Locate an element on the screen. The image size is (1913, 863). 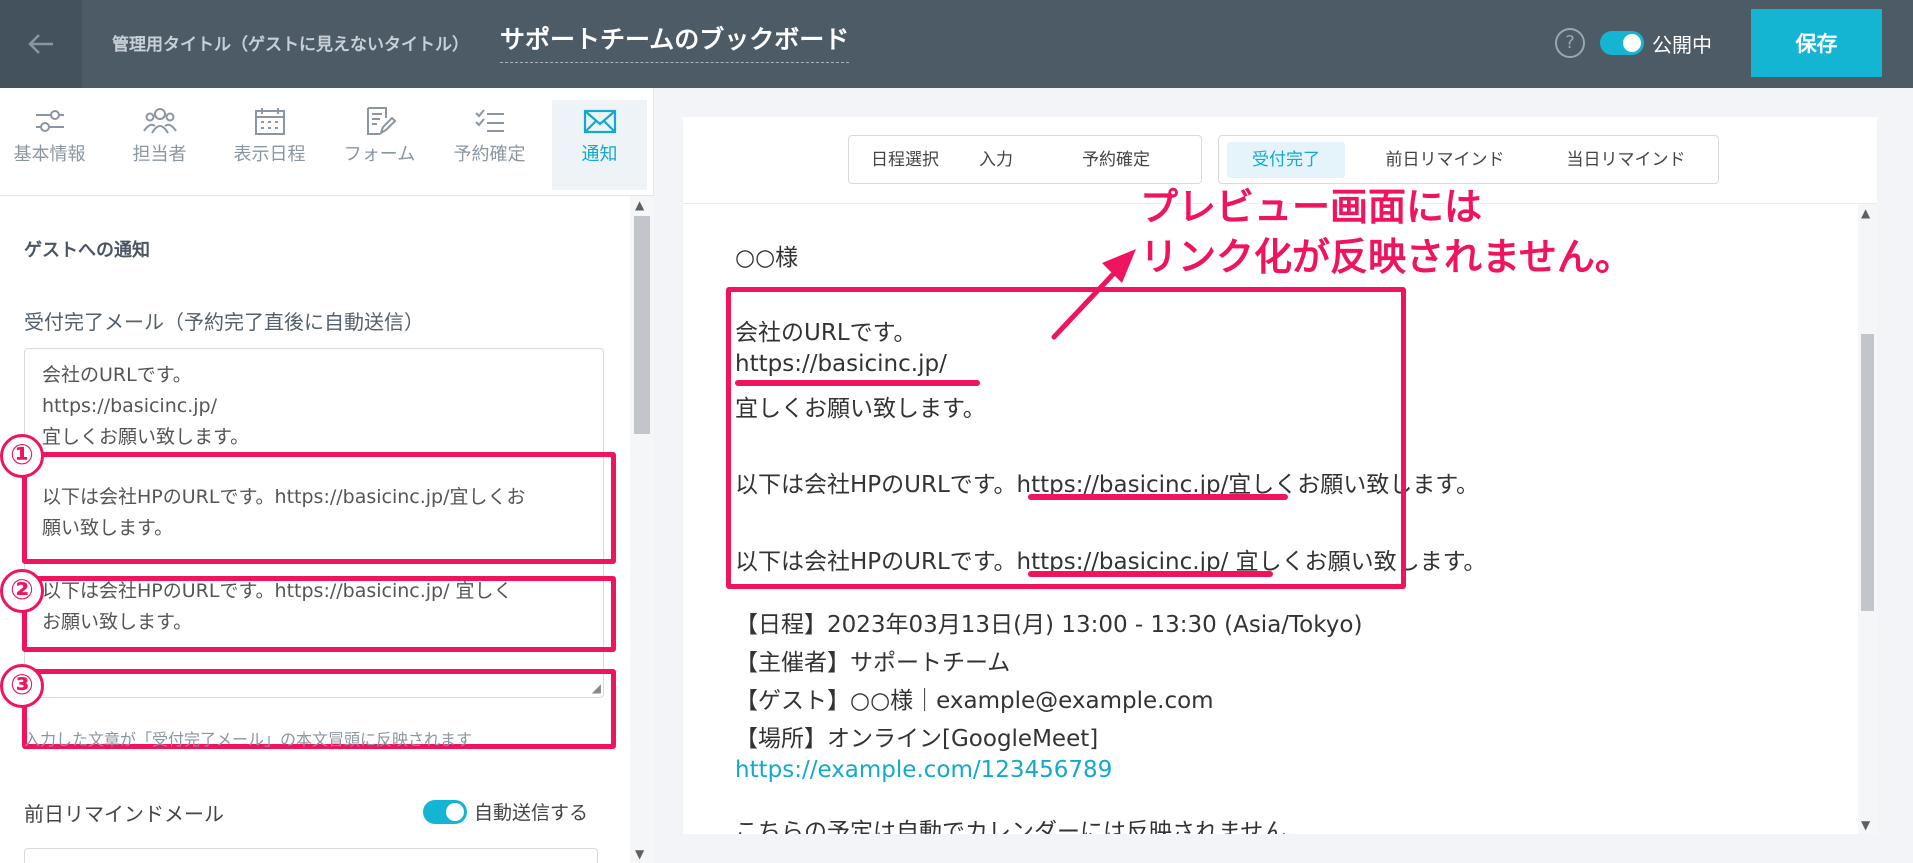
board-title-input: サポートチームのブックボード is located at coordinates (675, 41).